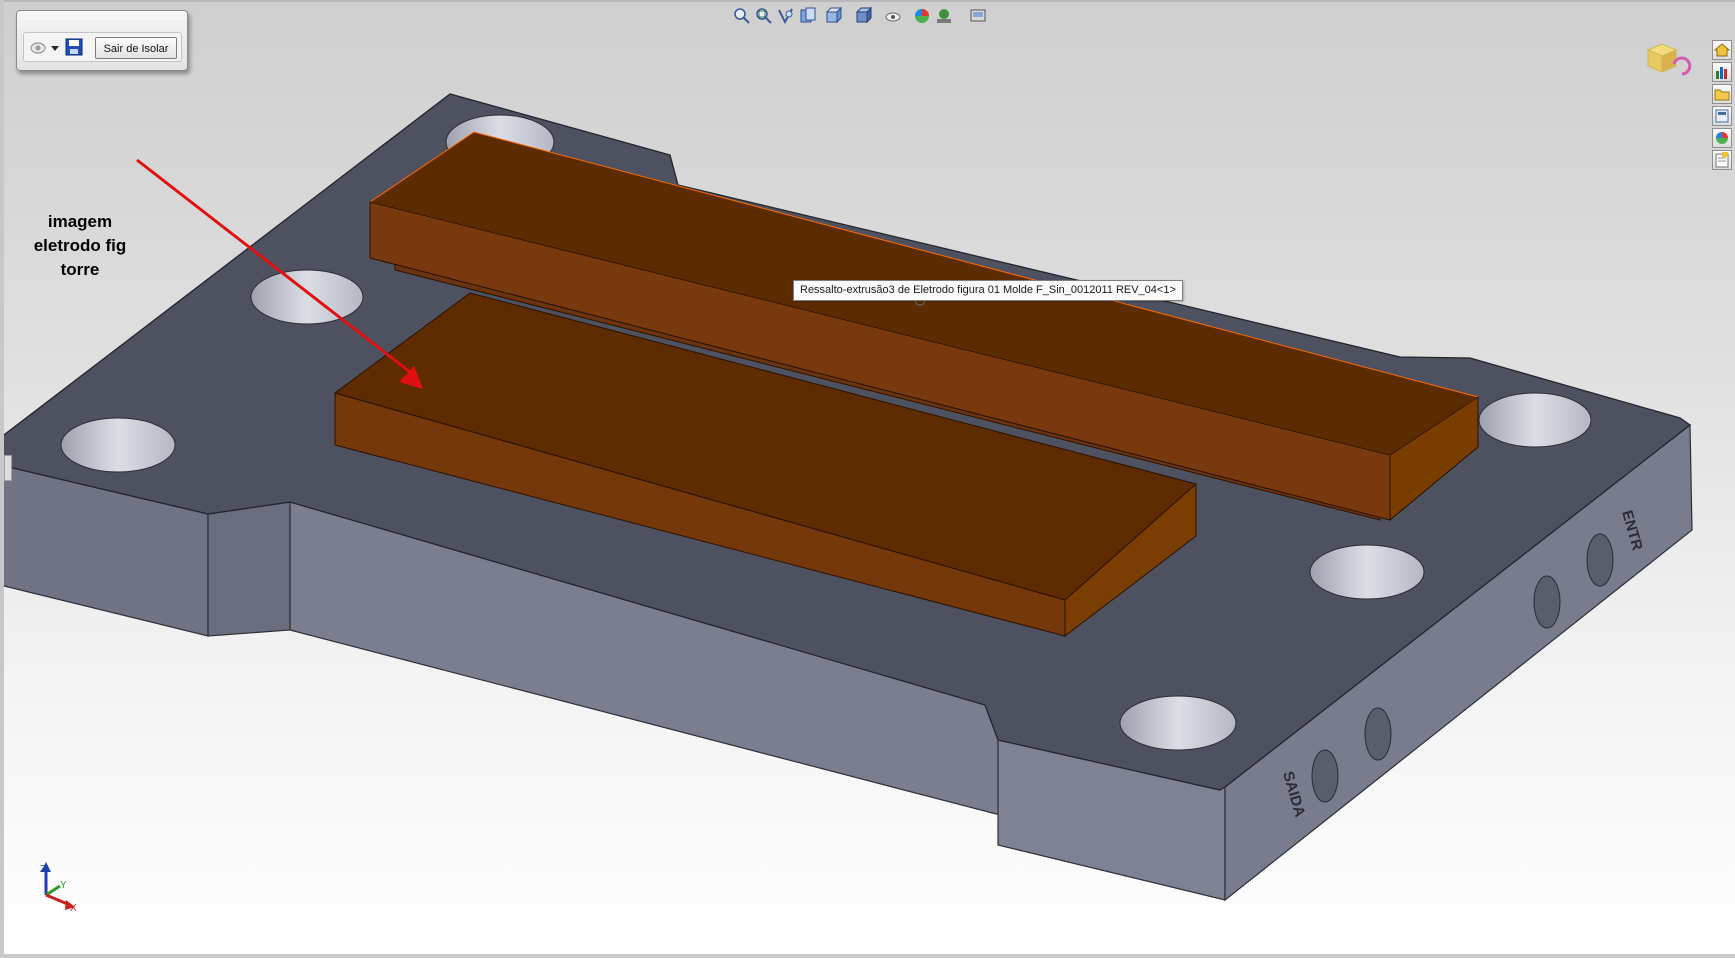  I want to click on save-disk-icon, so click(74, 47).